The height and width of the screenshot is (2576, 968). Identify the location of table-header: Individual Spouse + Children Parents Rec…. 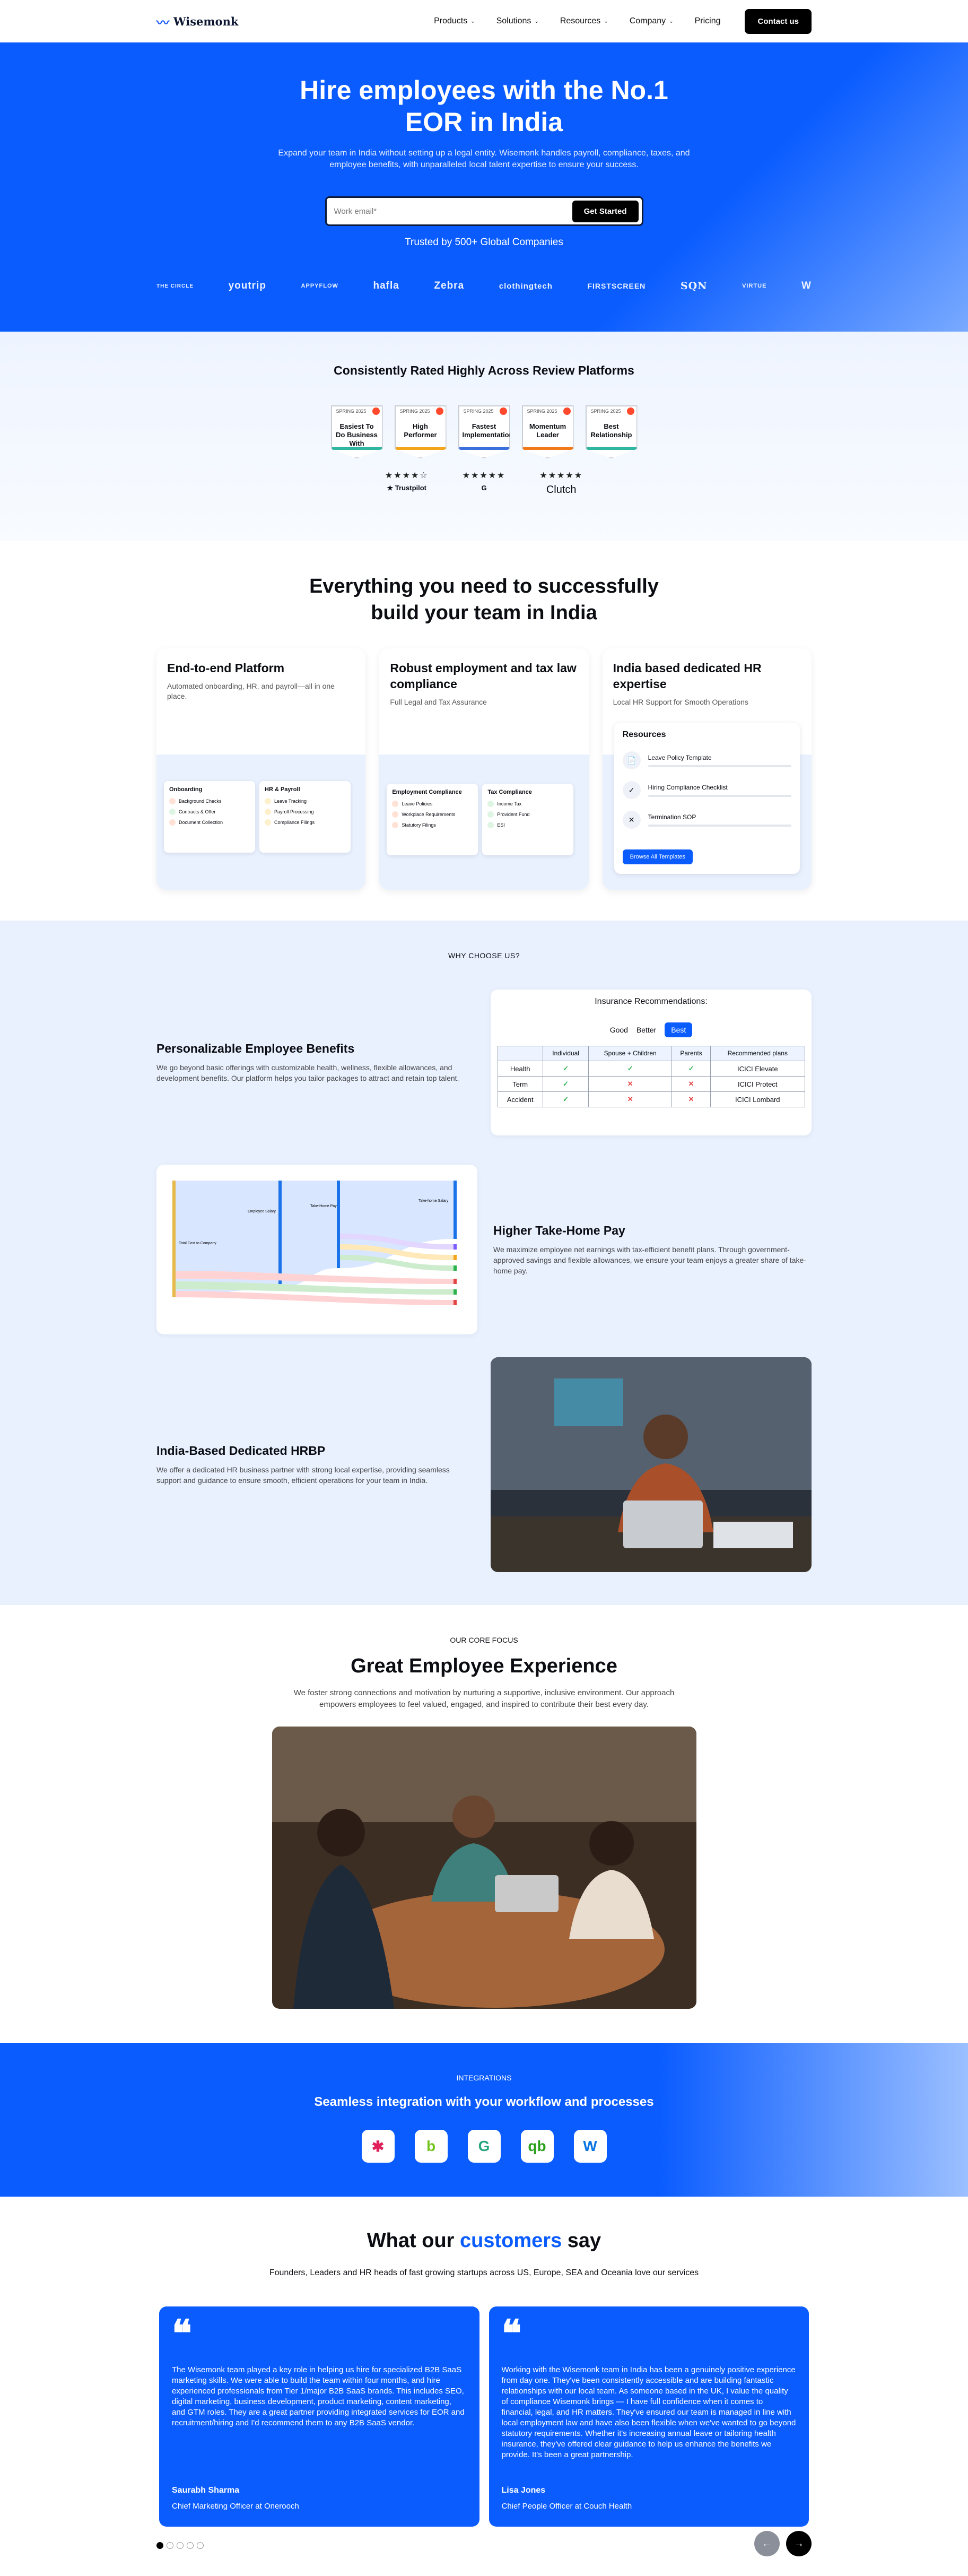
(651, 1053).